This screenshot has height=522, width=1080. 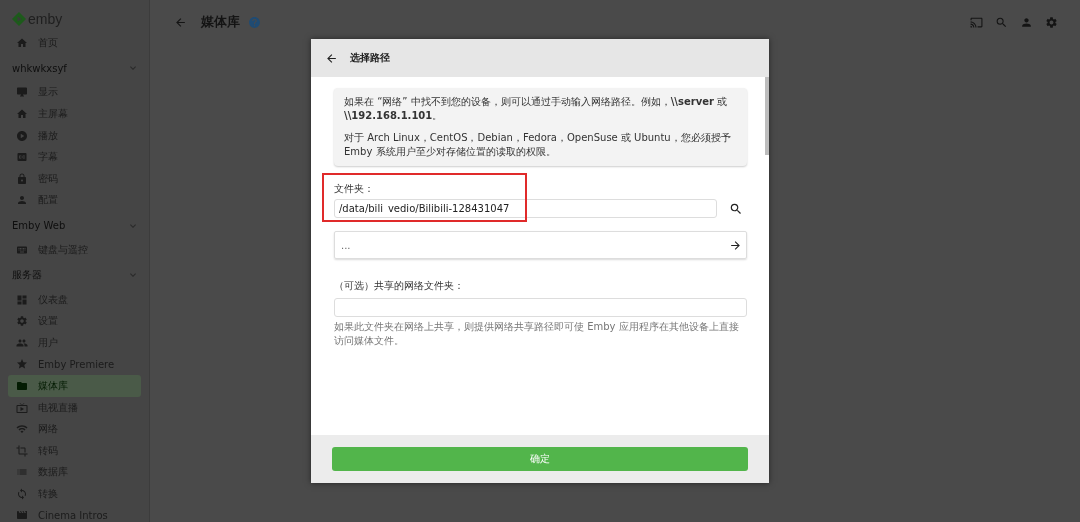 What do you see at coordinates (1001, 22) in the screenshot?
I see `search-icon` at bounding box center [1001, 22].